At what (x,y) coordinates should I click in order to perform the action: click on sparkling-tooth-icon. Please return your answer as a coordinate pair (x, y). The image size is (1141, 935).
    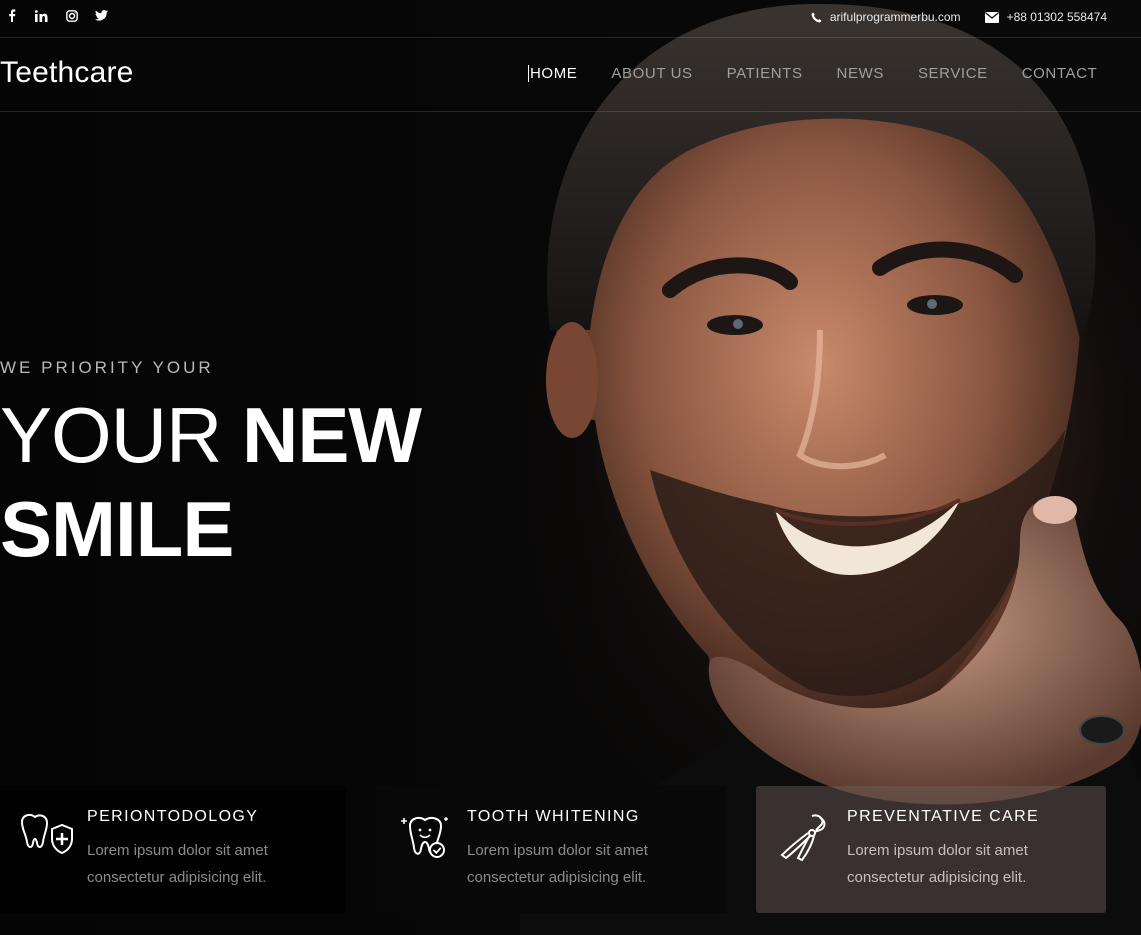
    Looking at the image, I should click on (426, 837).